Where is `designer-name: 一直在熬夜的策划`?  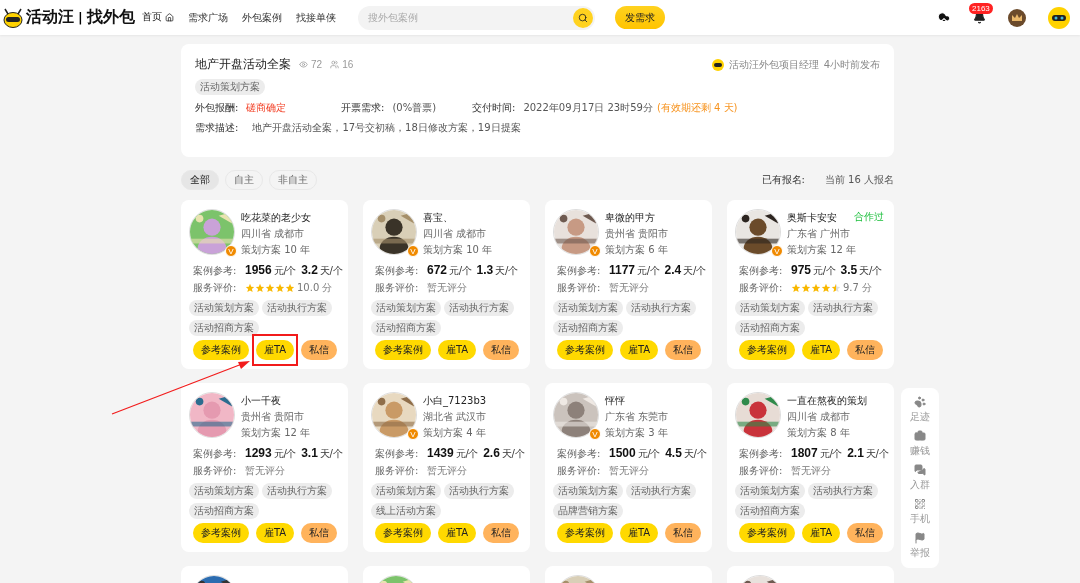
designer-name: 一直在熬夜的策划 is located at coordinates (827, 401).